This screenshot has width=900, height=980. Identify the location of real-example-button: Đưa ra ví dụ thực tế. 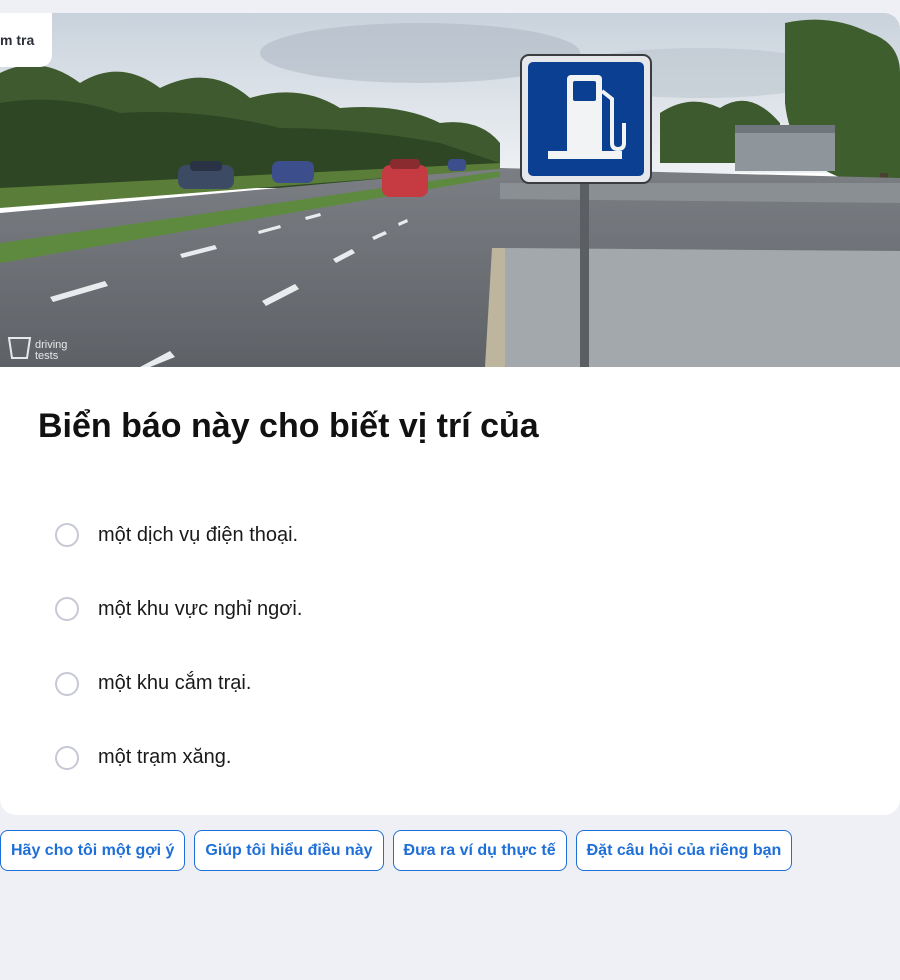
(479, 850).